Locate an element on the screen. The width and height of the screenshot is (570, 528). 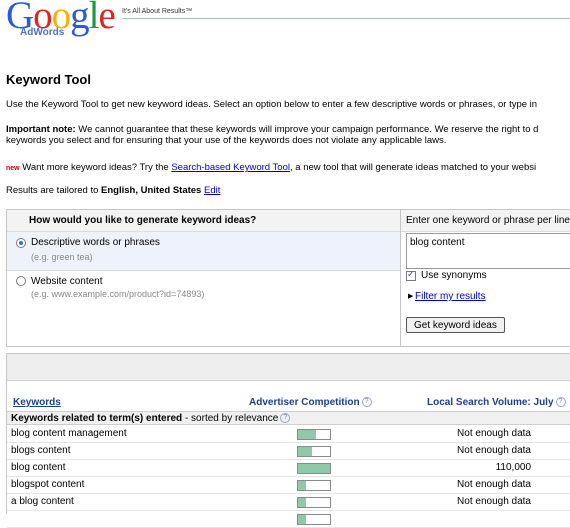
table-row is located at coordinates (288, 519).